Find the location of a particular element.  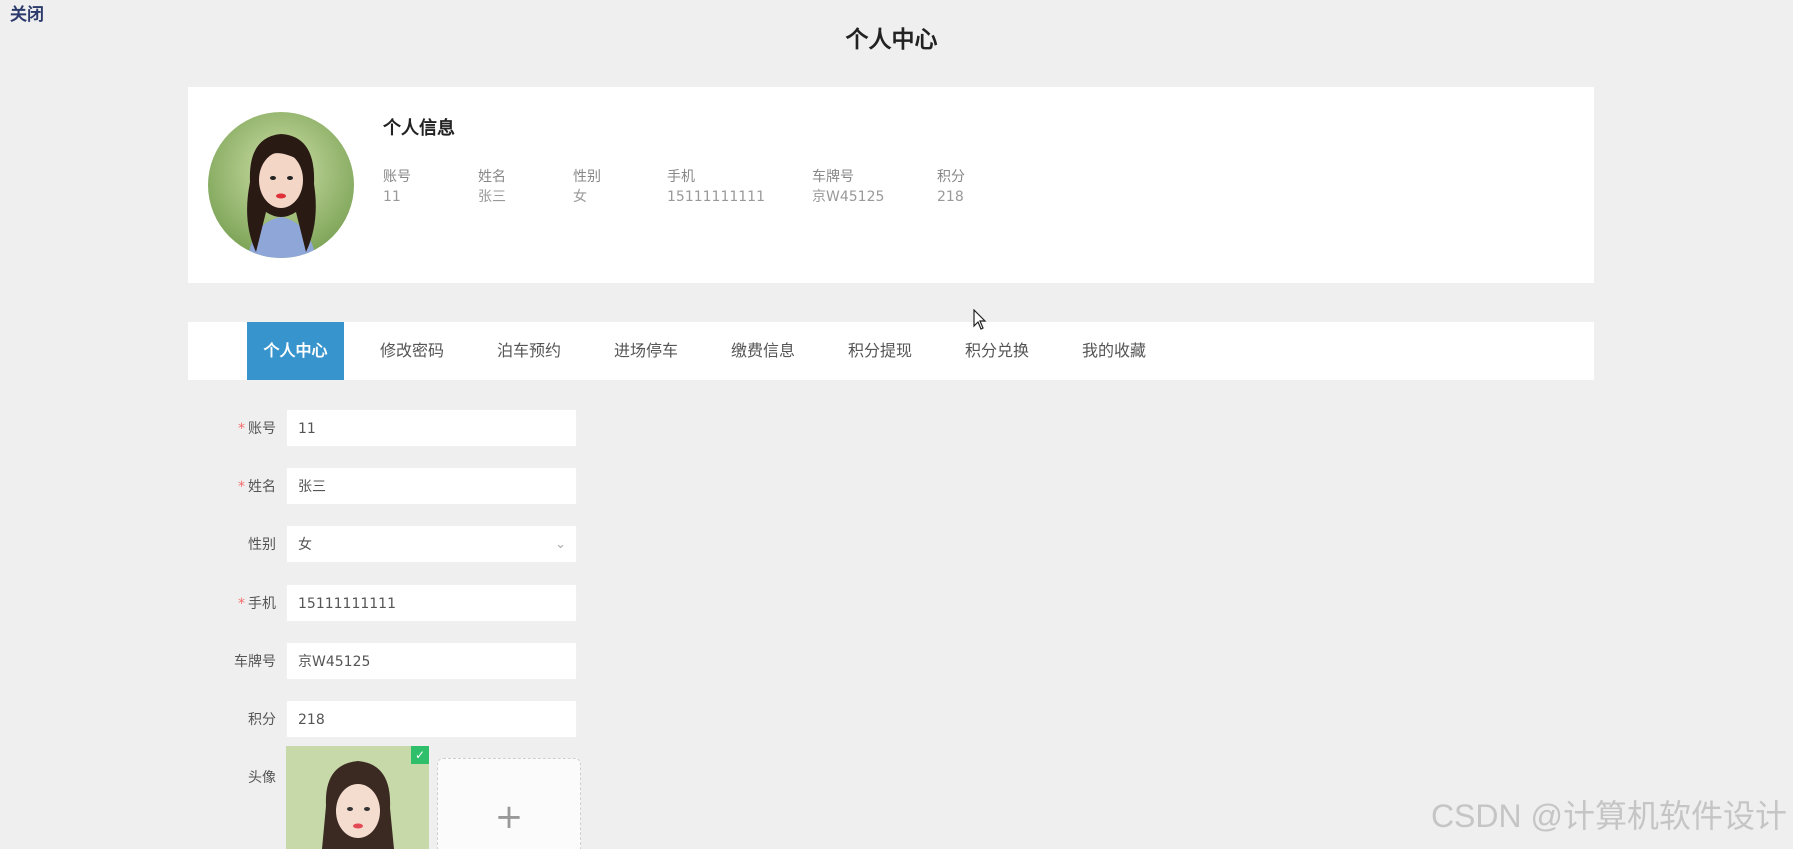

form-row-gender: 性别 女 ⌄ is located at coordinates (390, 545).